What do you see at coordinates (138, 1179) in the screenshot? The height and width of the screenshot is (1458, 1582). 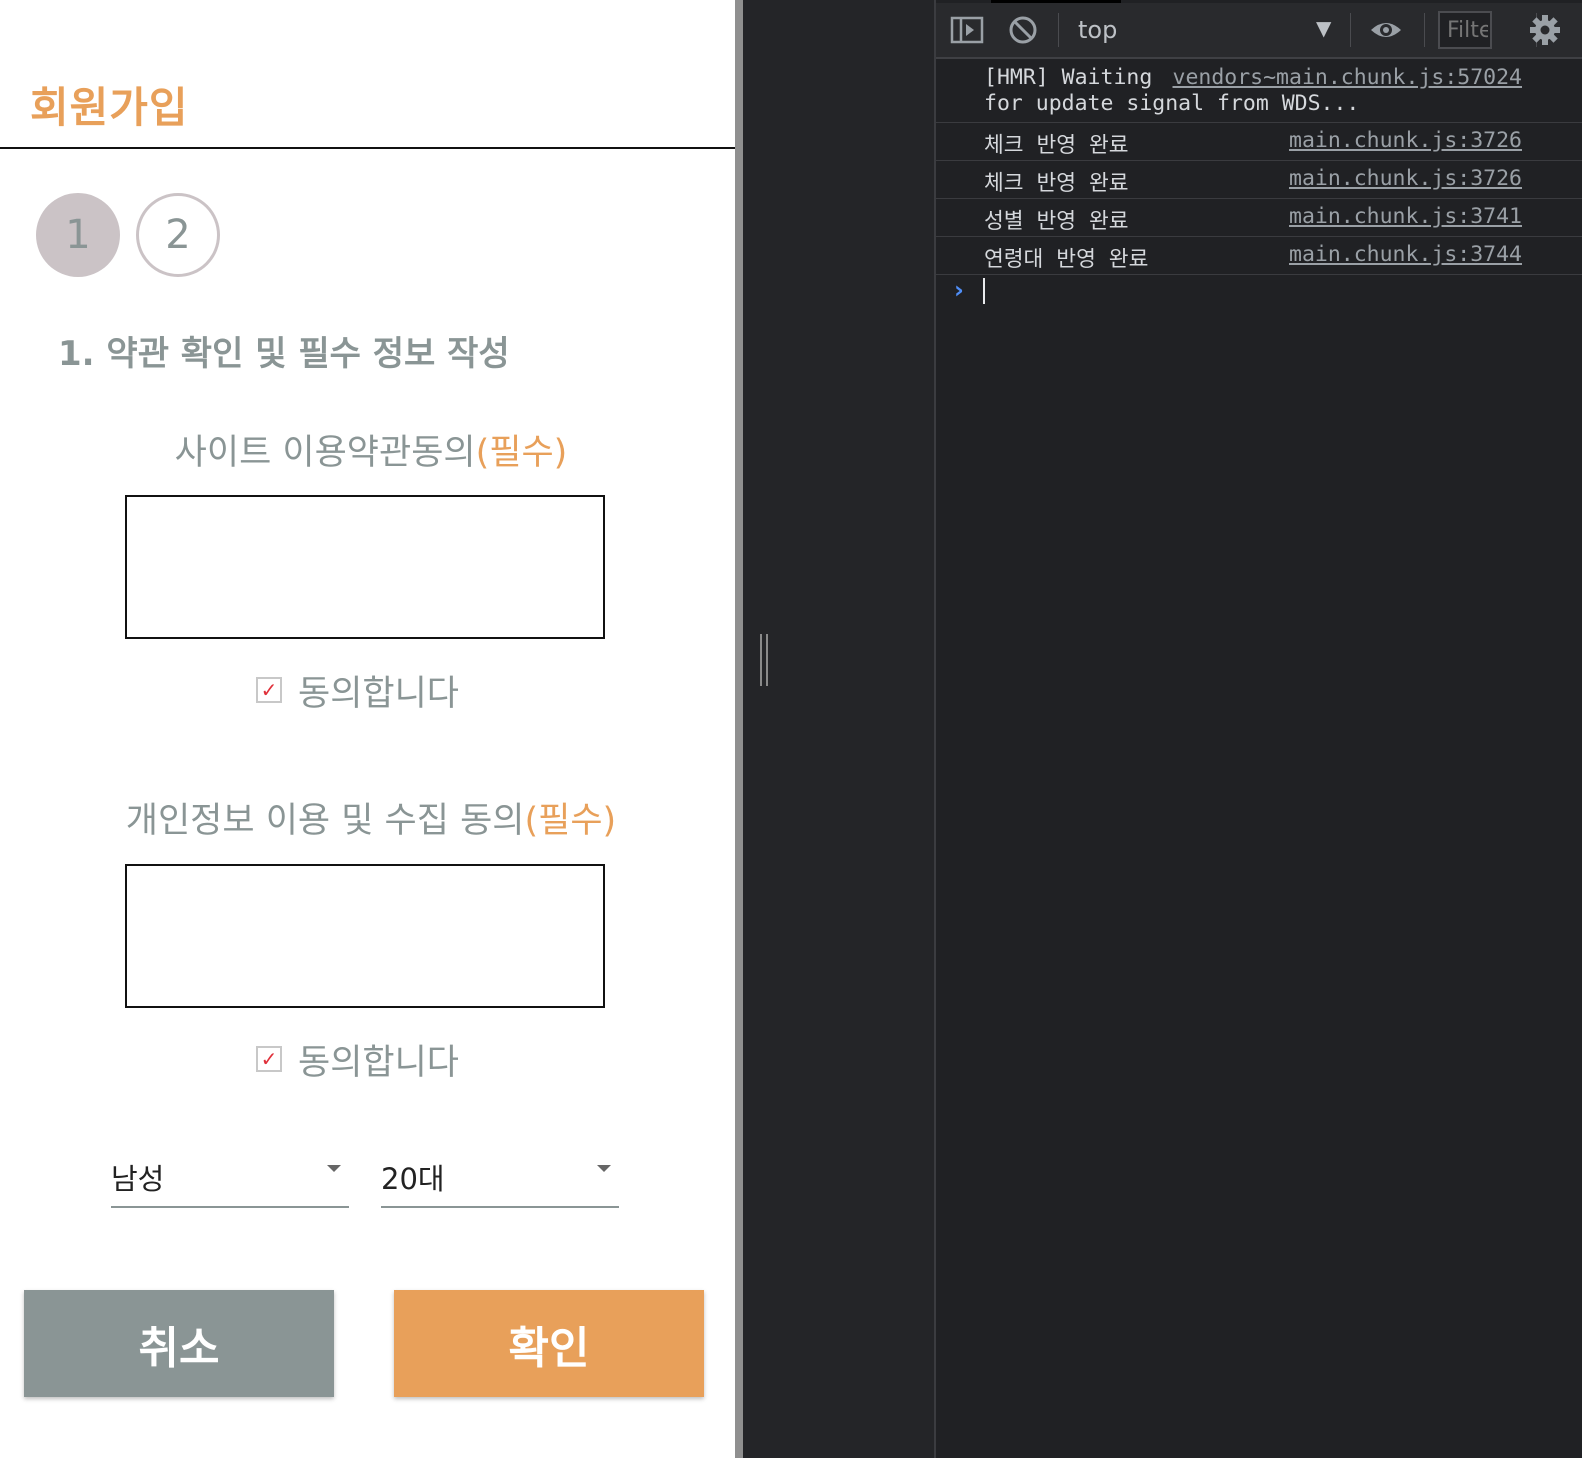 I see `gender-select-value: 남성` at bounding box center [138, 1179].